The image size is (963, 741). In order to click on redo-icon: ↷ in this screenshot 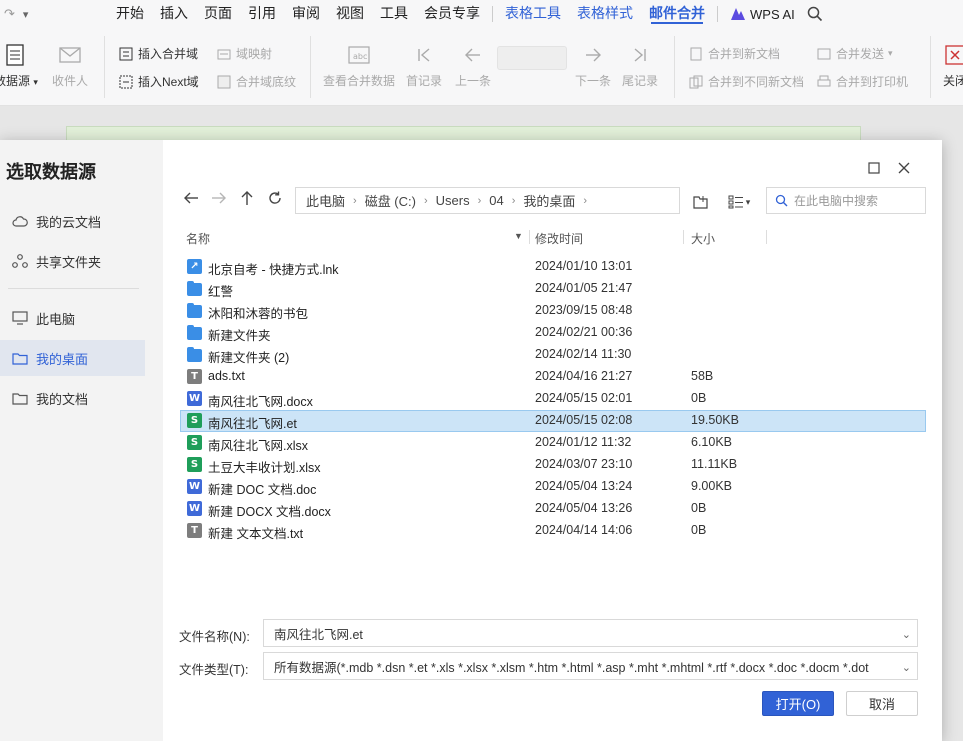, I will do `click(9, 14)`.